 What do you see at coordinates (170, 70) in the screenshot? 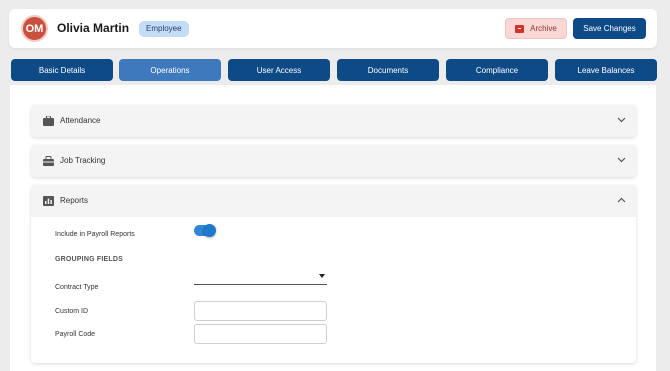
I see `tab-operations: Operations` at bounding box center [170, 70].